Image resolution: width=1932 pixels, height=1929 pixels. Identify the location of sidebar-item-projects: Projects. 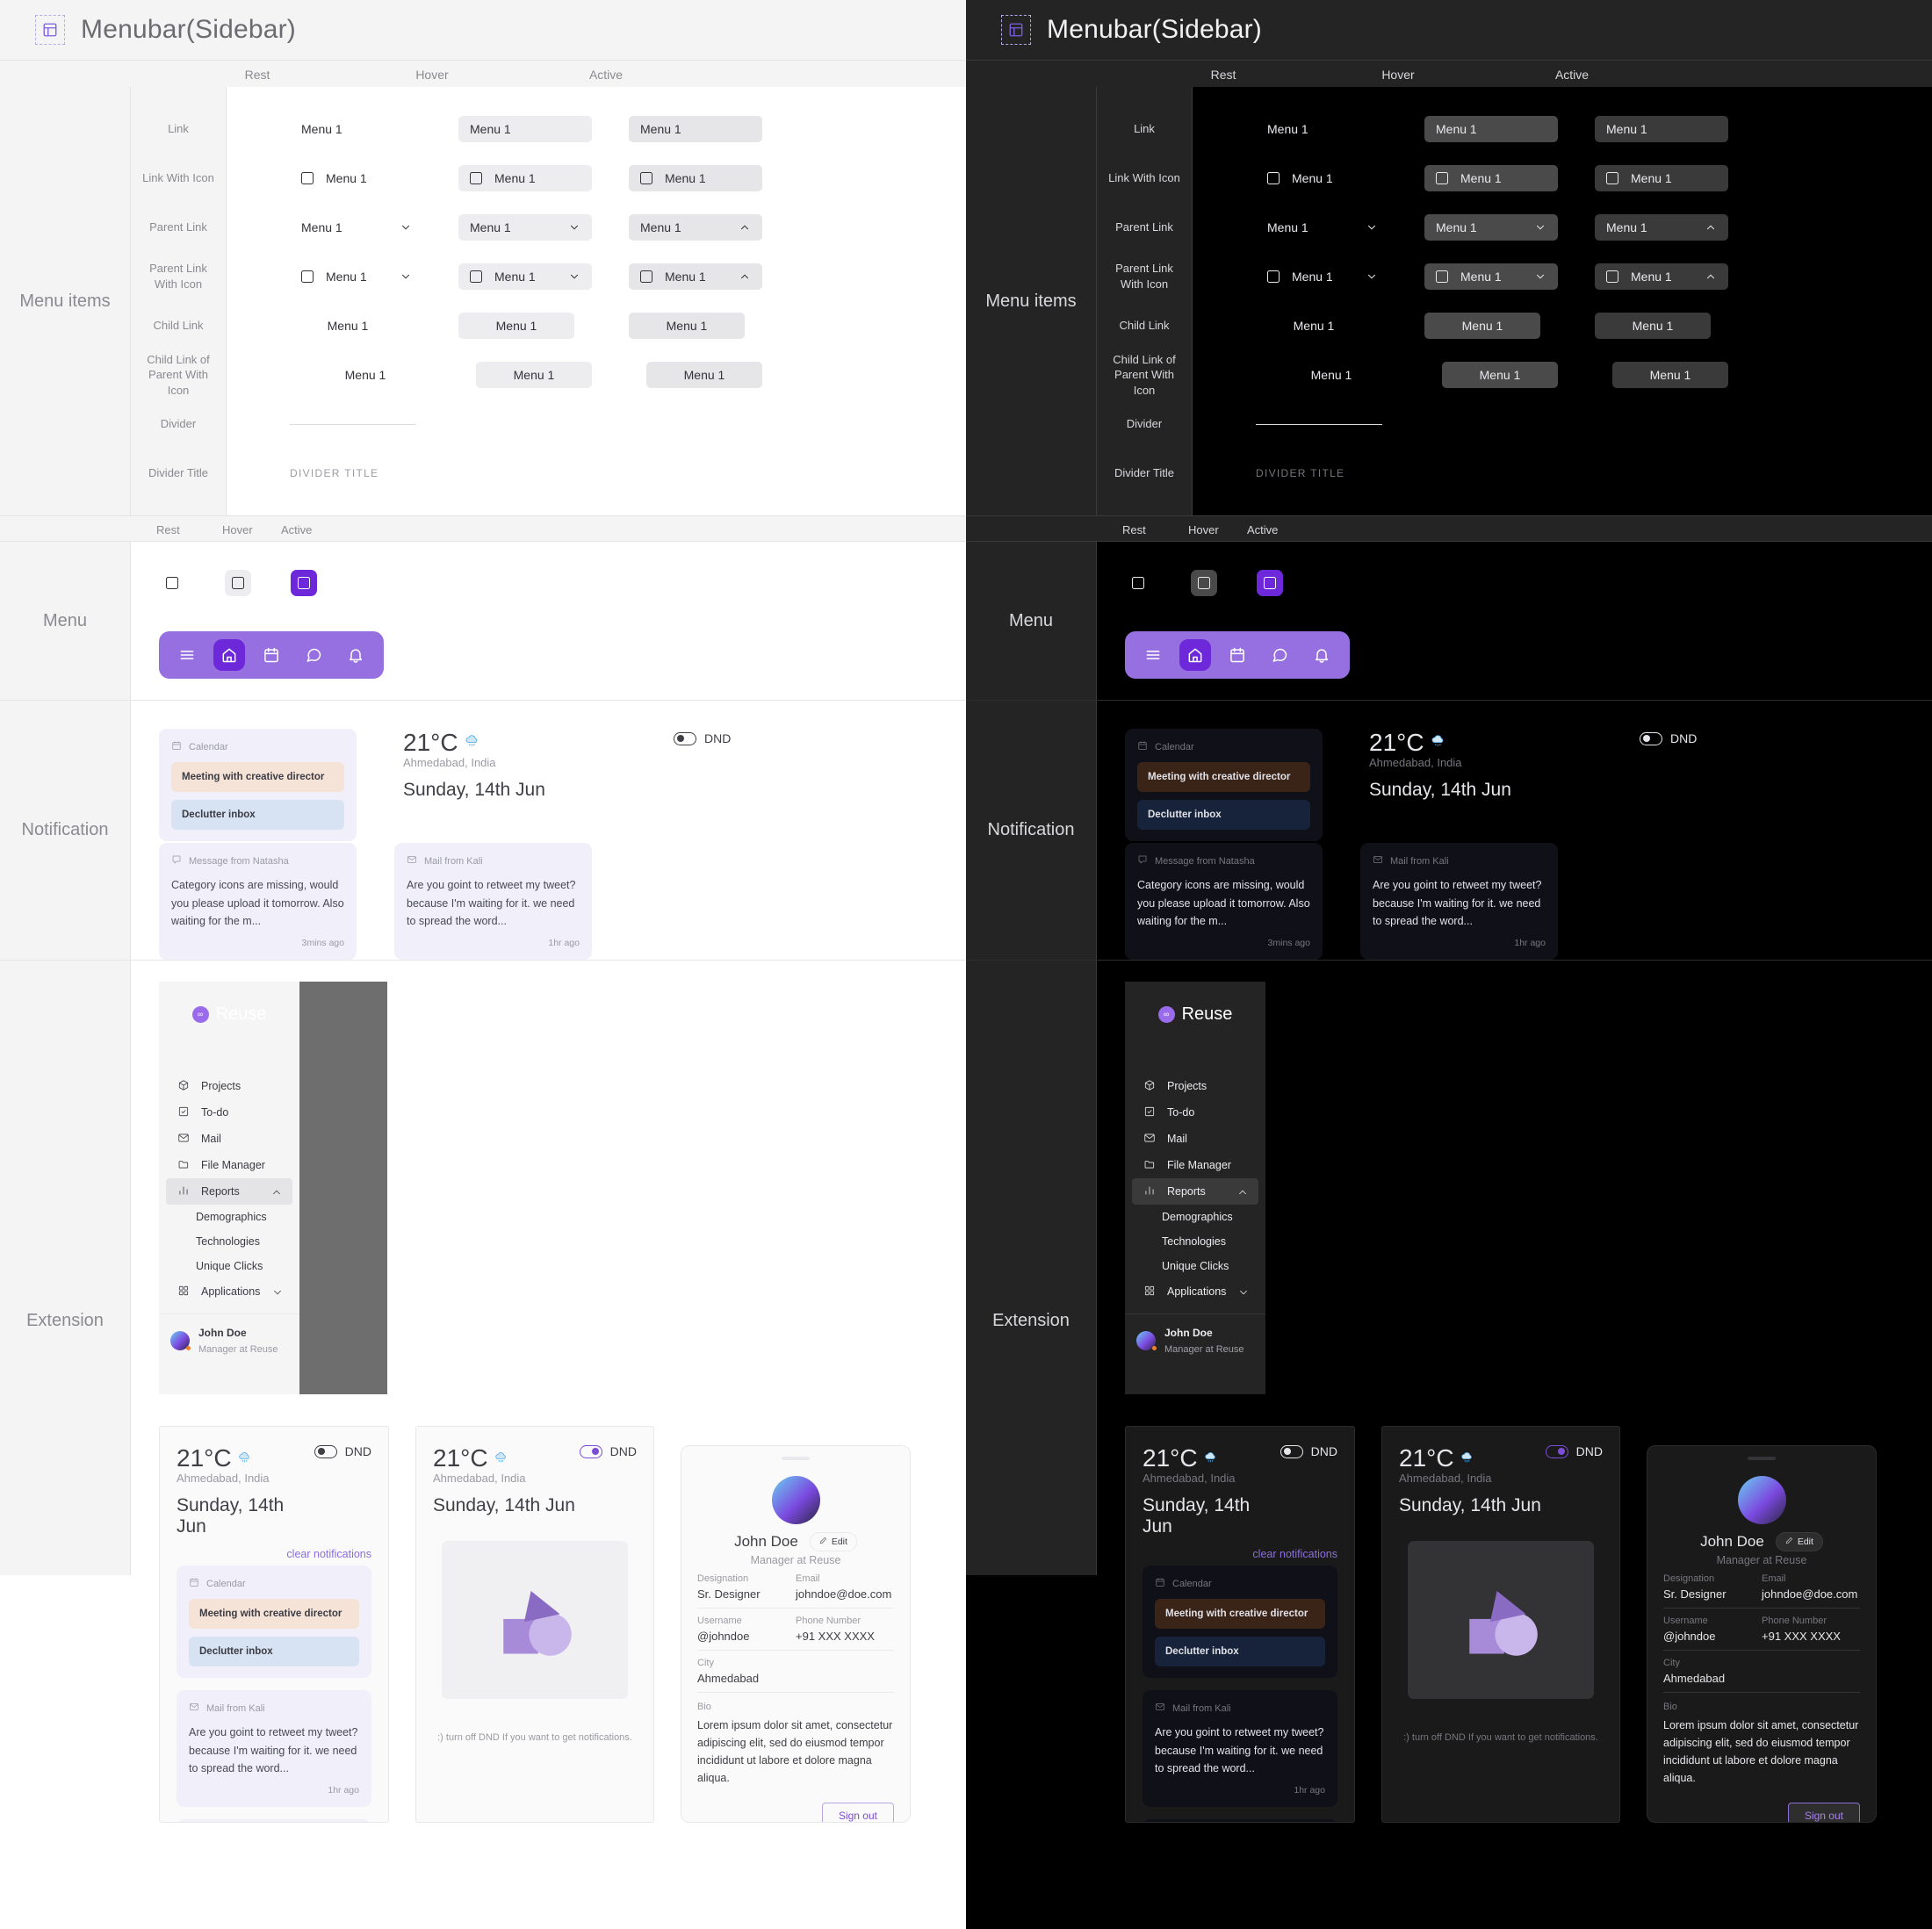
(229, 1086).